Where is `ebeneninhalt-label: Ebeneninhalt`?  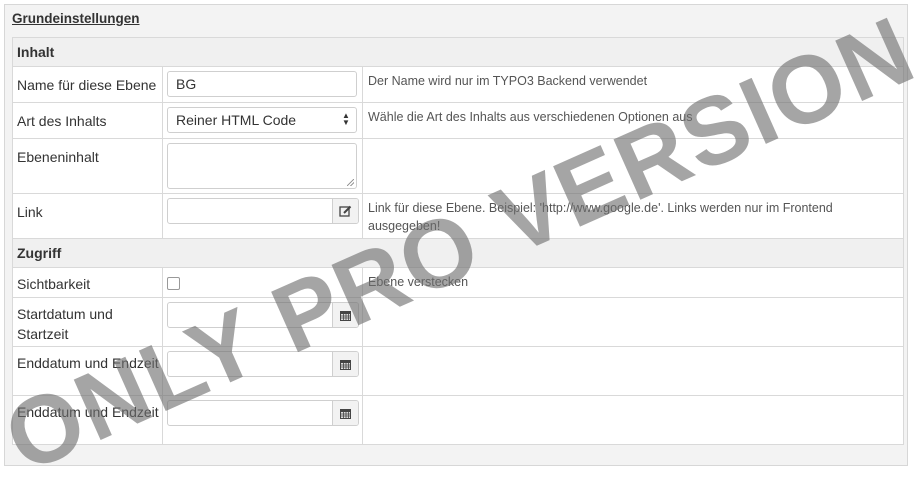 ebeneninhalt-label: Ebeneninhalt is located at coordinates (87, 166).